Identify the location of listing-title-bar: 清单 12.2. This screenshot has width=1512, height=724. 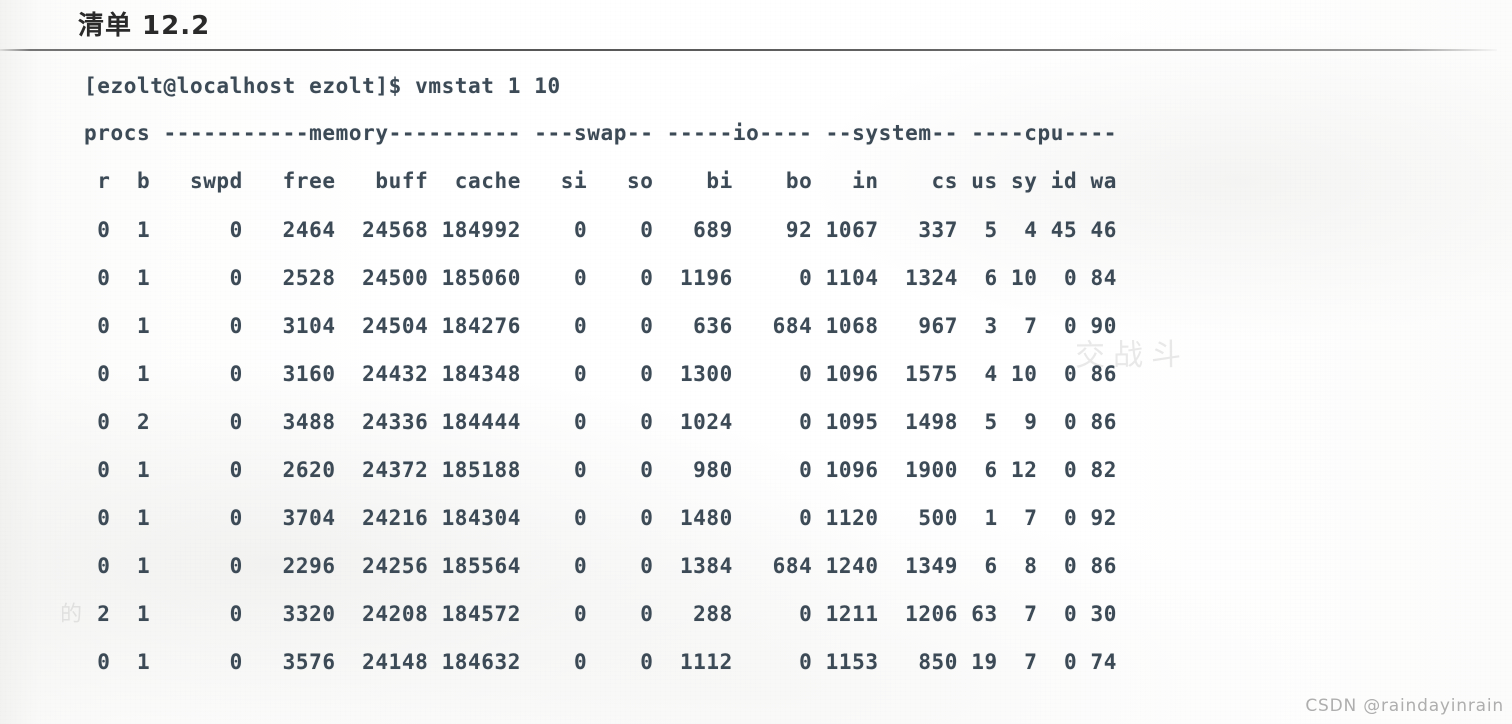
(756, 25).